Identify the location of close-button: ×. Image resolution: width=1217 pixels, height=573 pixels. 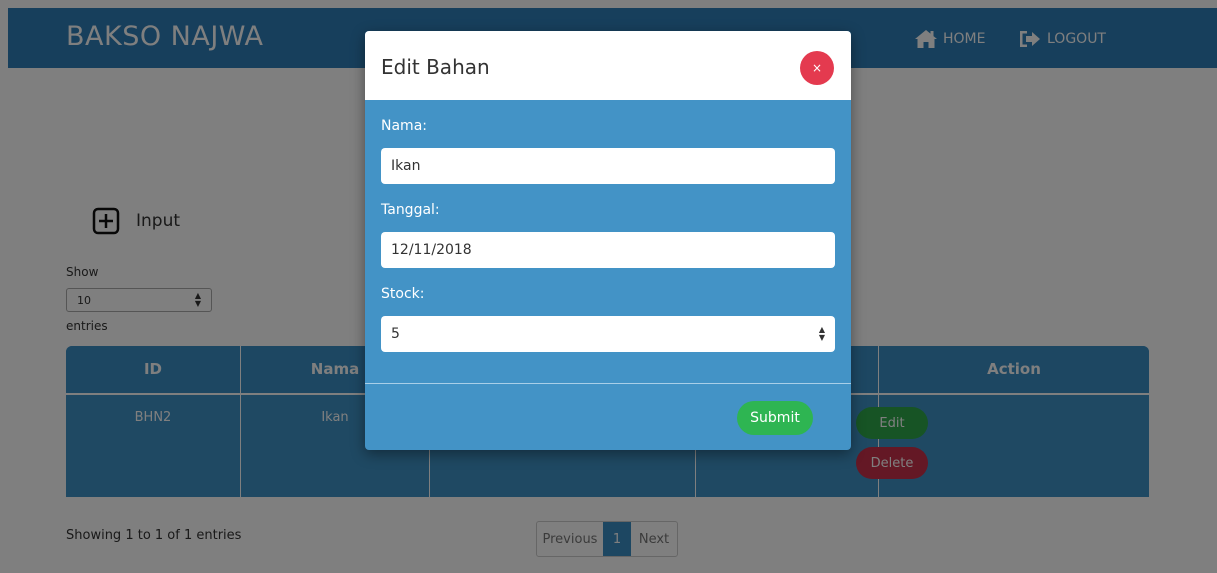
(817, 68).